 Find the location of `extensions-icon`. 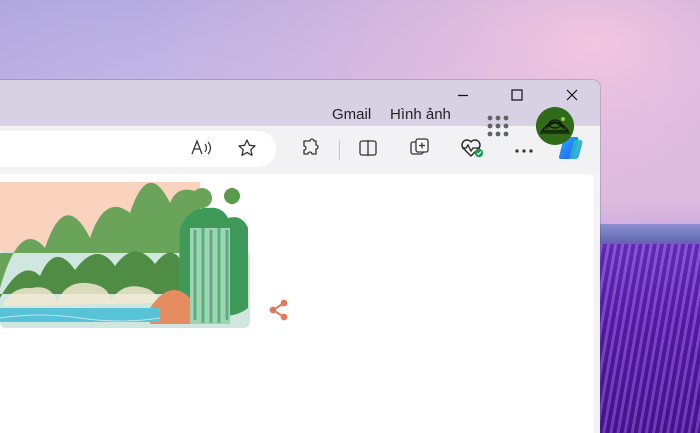

extensions-icon is located at coordinates (310, 150).